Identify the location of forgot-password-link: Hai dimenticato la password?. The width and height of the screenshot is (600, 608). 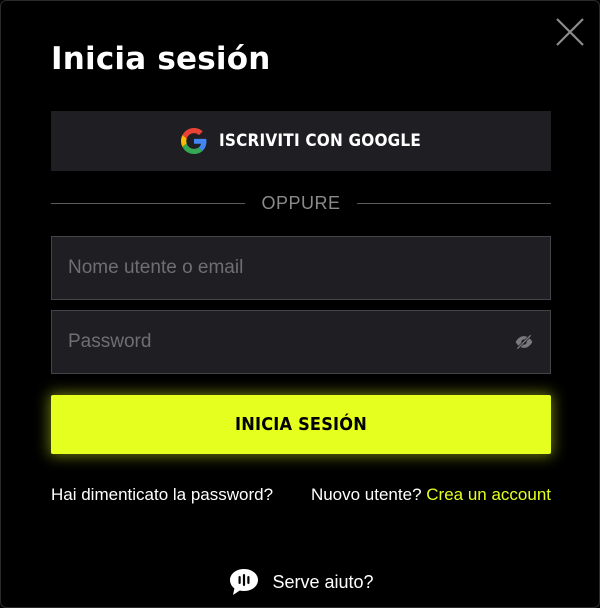
(162, 495).